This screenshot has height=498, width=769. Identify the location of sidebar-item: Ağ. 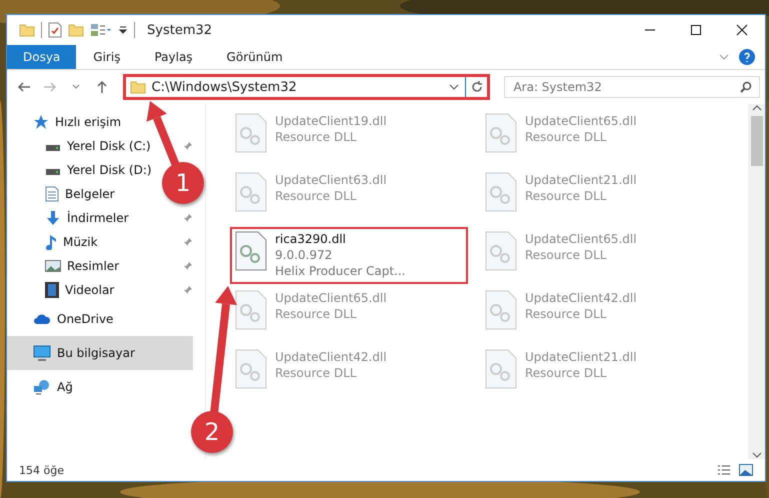
(44, 387).